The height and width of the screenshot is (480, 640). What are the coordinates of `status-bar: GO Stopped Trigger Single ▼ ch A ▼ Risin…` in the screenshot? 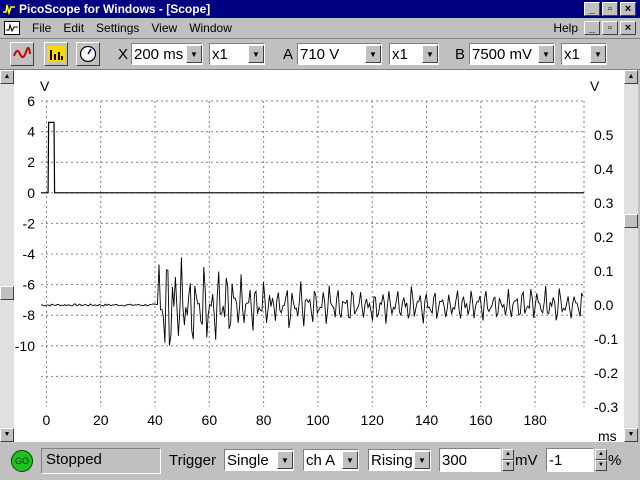 It's located at (320, 462).